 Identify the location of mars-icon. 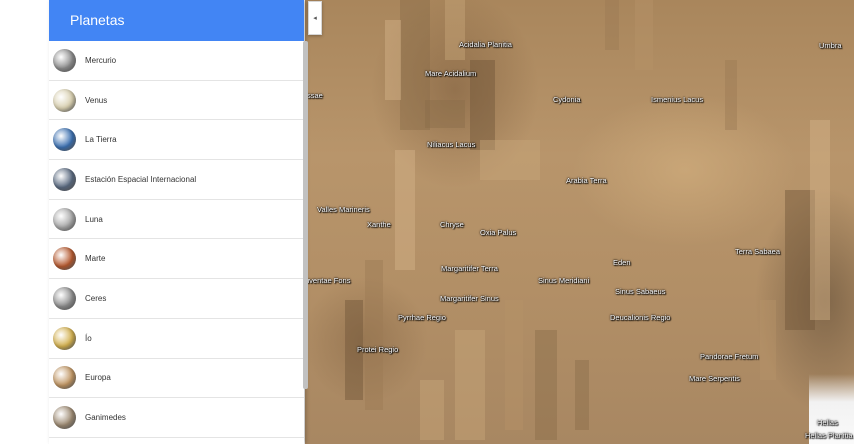
(64, 259).